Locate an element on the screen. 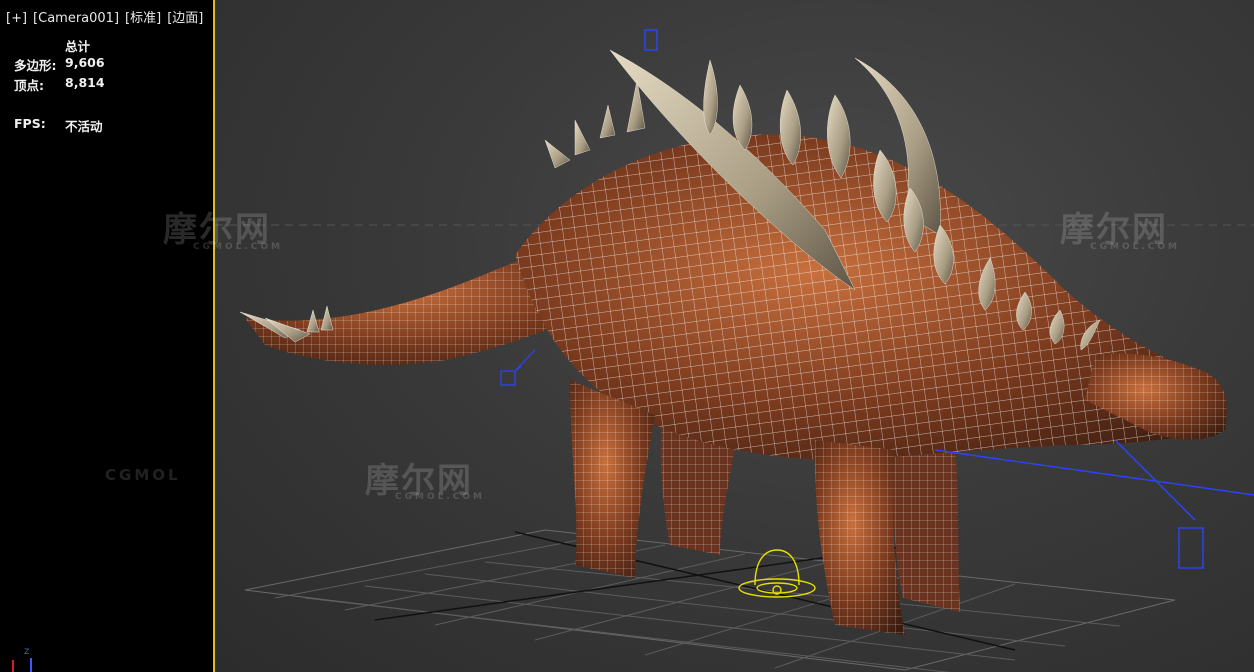 The image size is (1254, 672). stats-header: 总计 is located at coordinates (78, 46).